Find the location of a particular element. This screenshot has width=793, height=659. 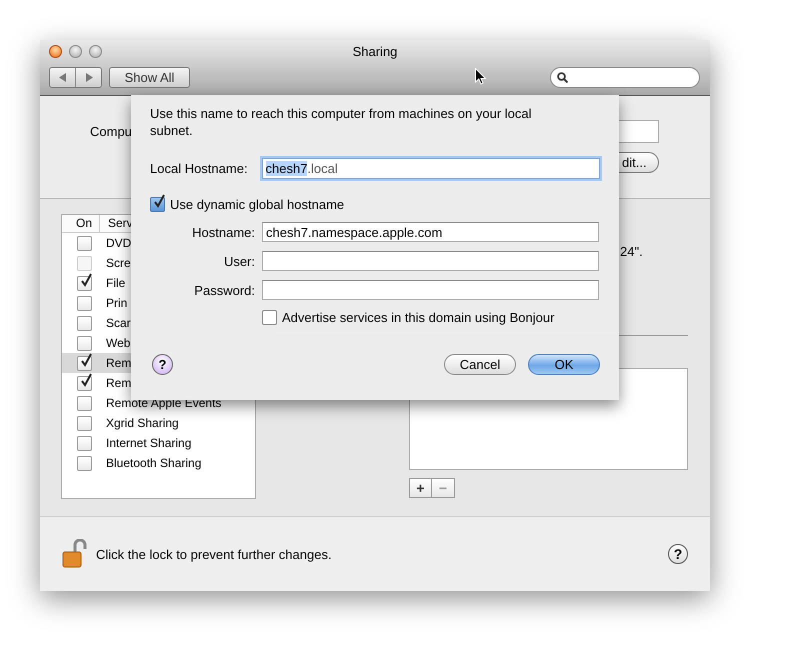

service-label: Web is located at coordinates (118, 343).